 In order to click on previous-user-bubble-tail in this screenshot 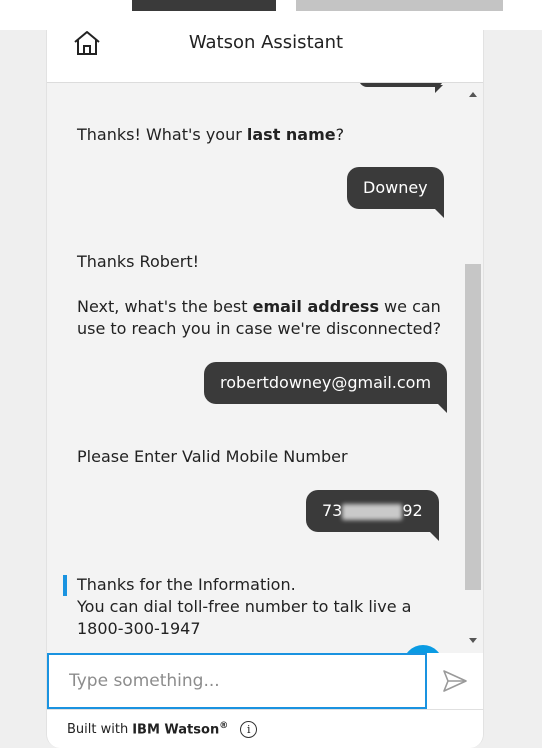, I will do `click(439, 89)`.